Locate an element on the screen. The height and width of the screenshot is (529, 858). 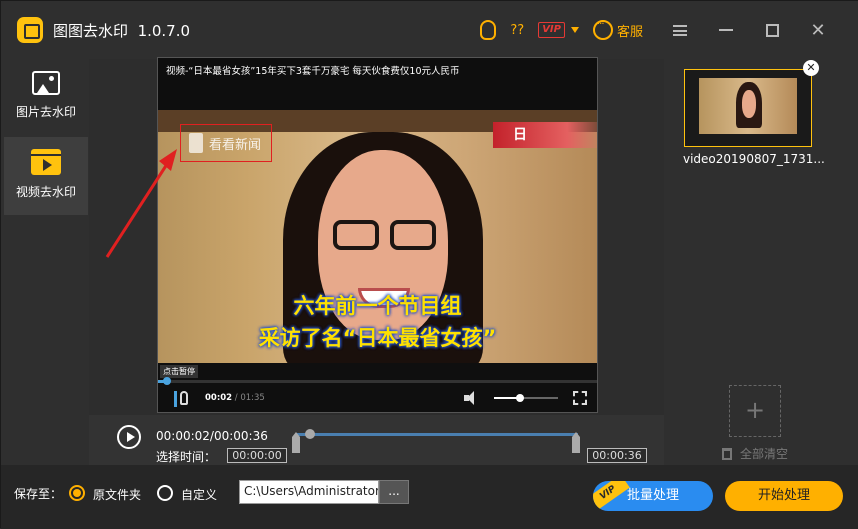
end-time-field: 00:00:36 is located at coordinates (617, 455).